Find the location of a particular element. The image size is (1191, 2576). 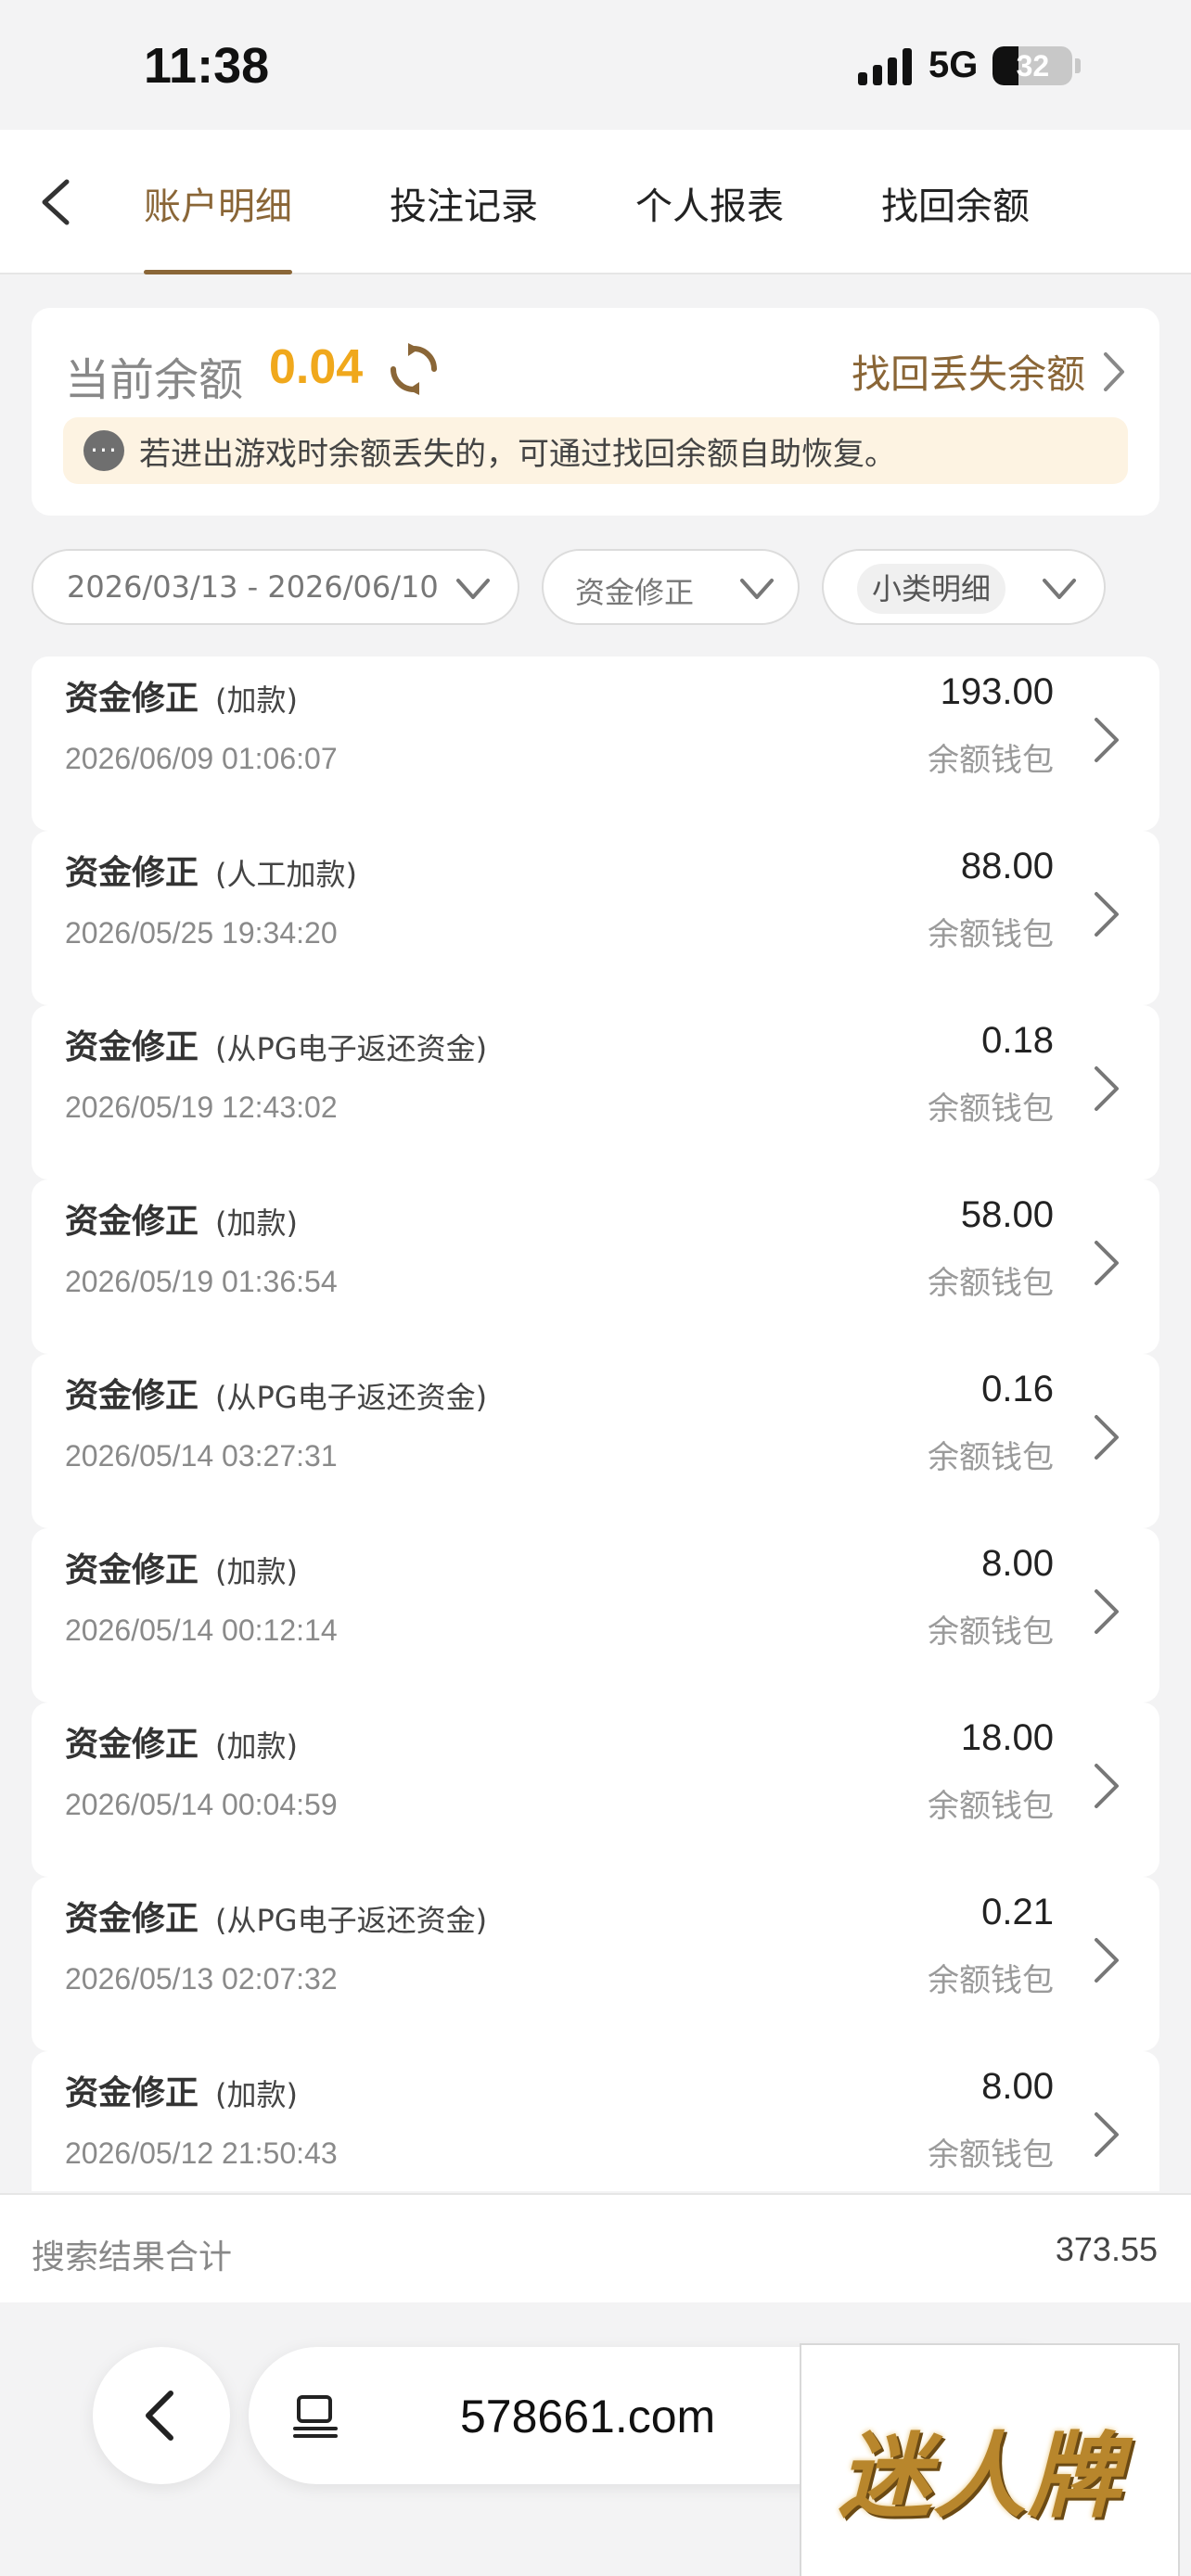

tab-recover-balance: 找回余额 is located at coordinates (955, 225).